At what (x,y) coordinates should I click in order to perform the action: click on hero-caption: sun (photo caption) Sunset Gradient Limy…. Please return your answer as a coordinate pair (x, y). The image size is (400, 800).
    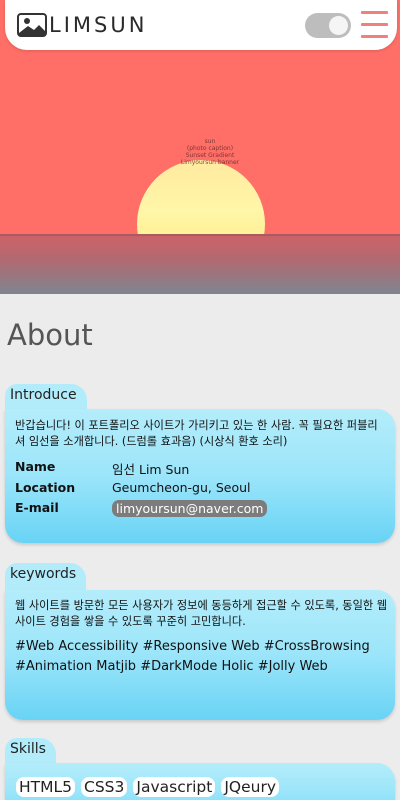
    Looking at the image, I should click on (210, 152).